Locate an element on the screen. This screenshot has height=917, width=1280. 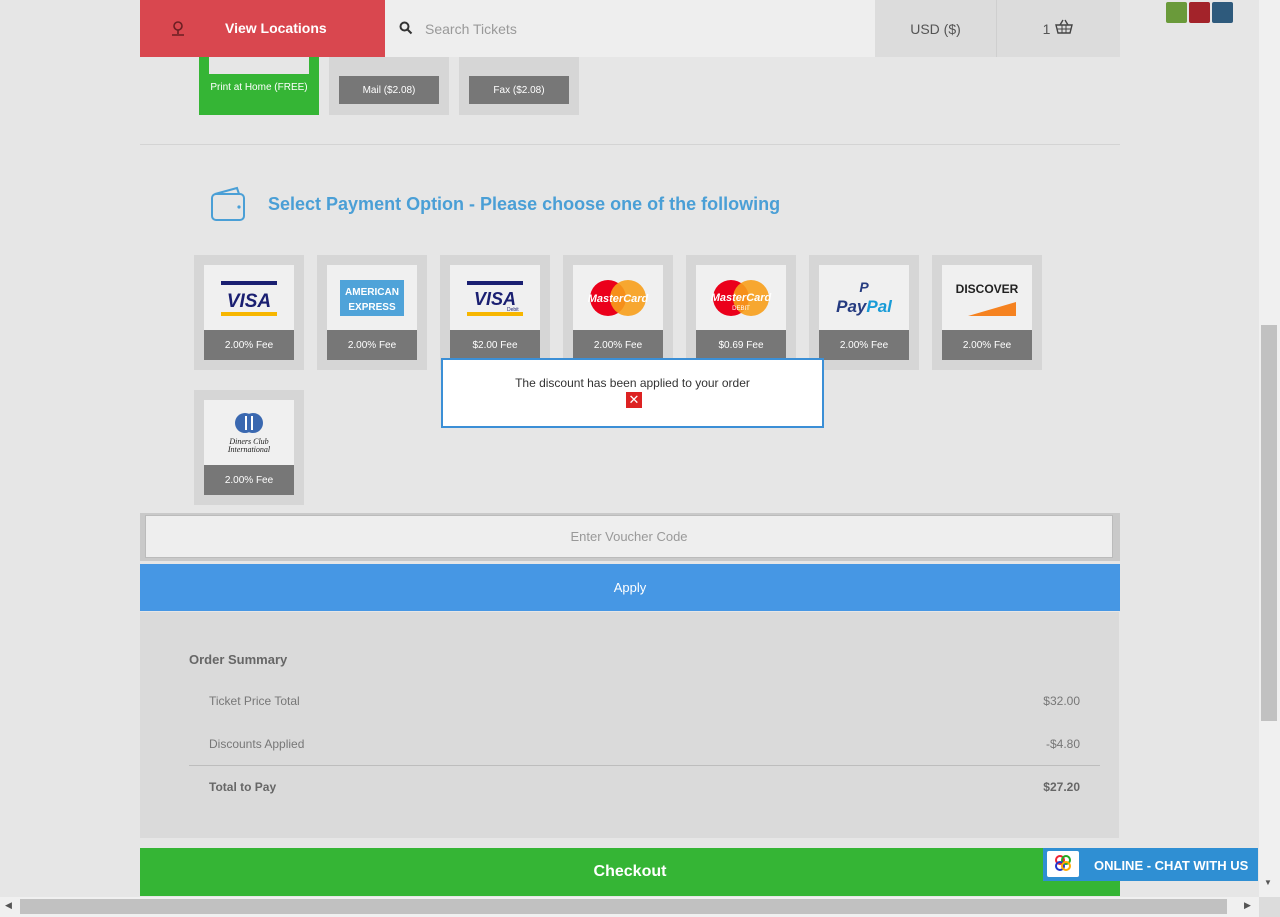
payment-option-visa-debit: VISA Debit $2.00 Fee is located at coordinates (495, 312).